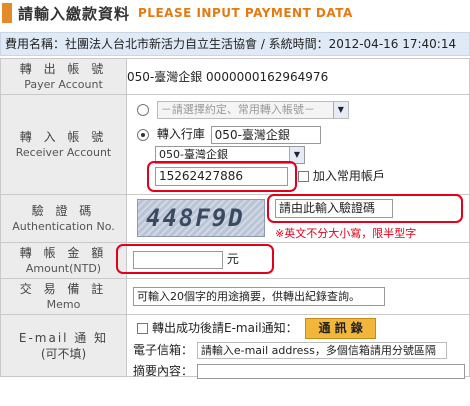 Image resolution: width=470 pixels, height=406 pixels. What do you see at coordinates (63, 268) in the screenshot?
I see `amount-label-en: Amount(NTD)` at bounding box center [63, 268].